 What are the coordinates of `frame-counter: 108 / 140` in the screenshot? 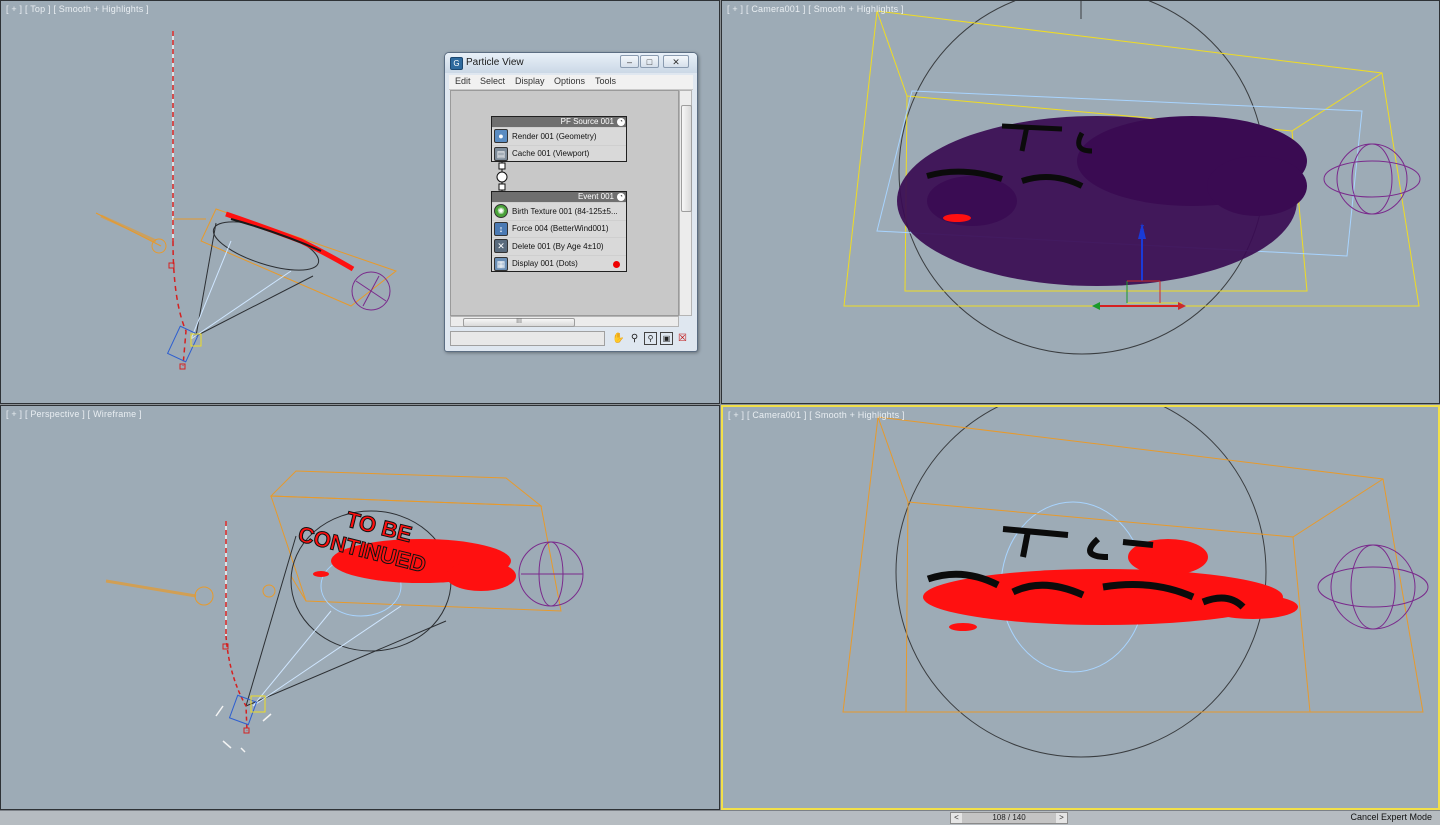 It's located at (1009, 818).